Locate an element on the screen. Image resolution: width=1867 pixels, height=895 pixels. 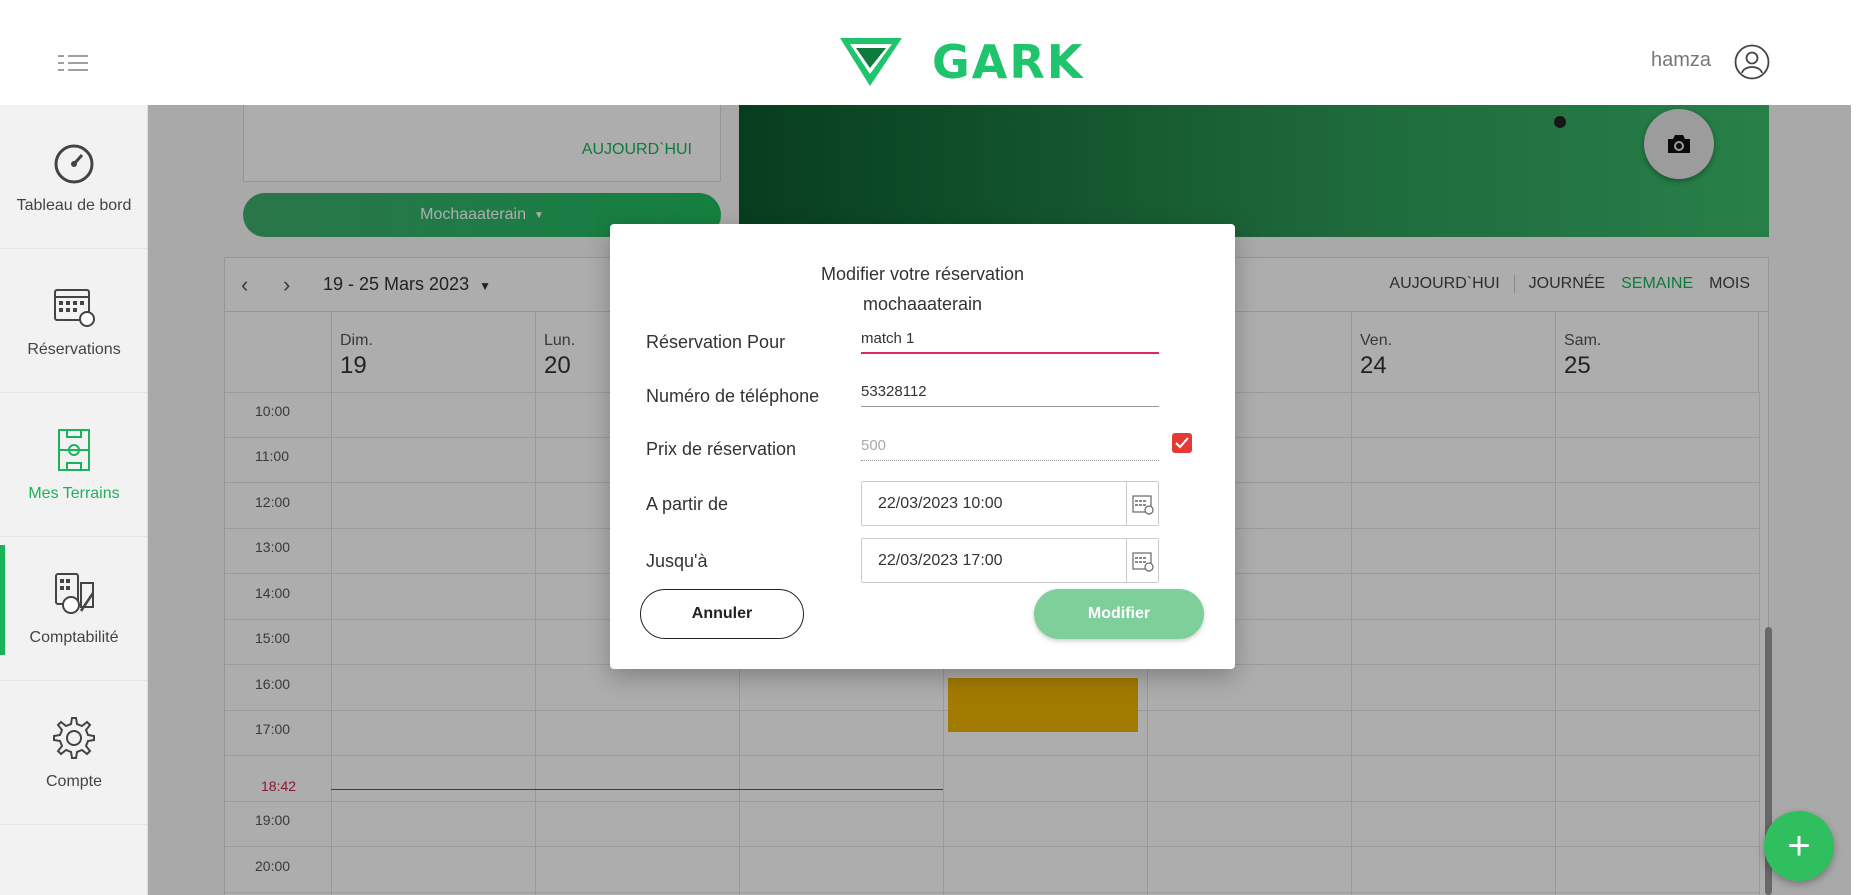
to-datetime-value: 22/03/2023 17:00 is located at coordinates (940, 560).